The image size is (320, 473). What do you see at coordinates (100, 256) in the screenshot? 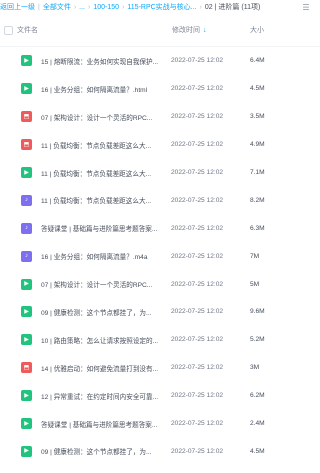
I see `file-name: 16 | 业务分组：如何隔离流量？.m4a` at bounding box center [100, 256].